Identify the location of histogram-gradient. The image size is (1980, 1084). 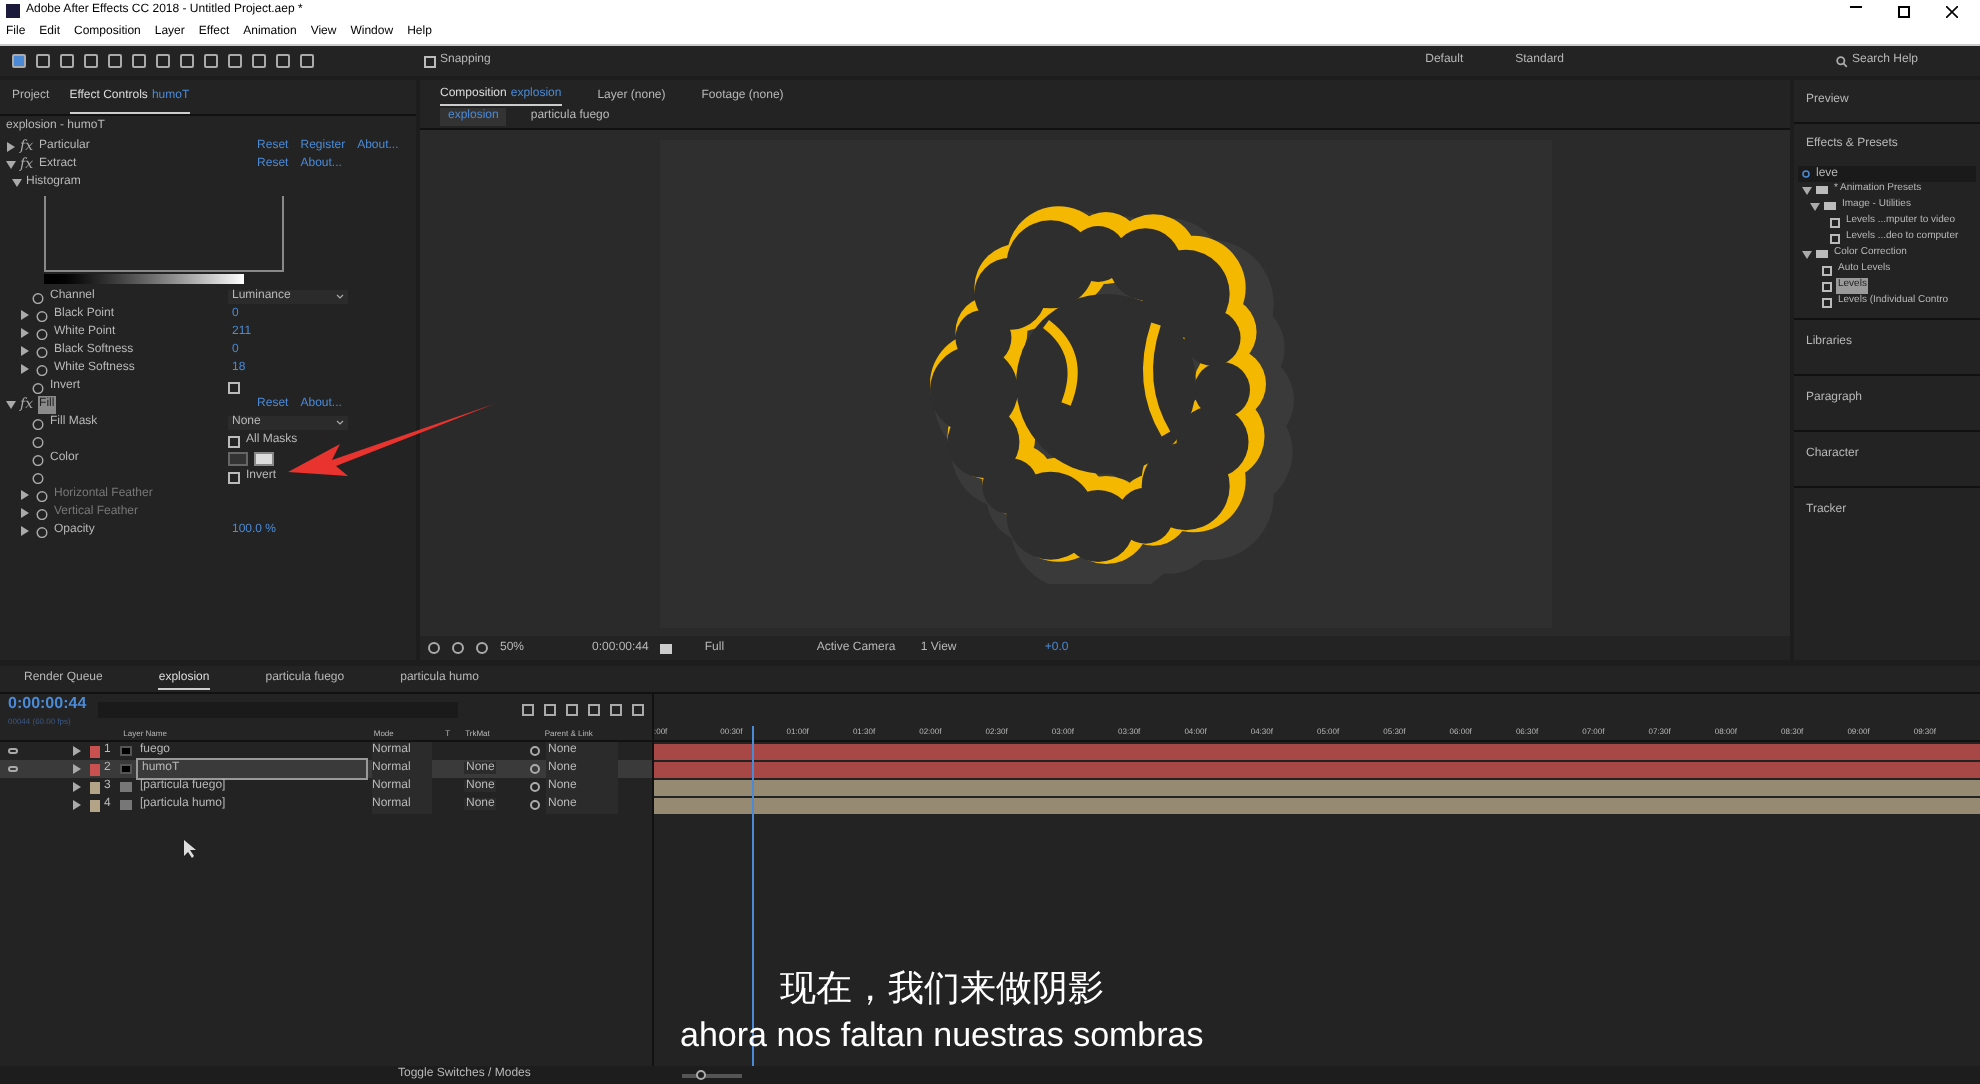
(144, 279).